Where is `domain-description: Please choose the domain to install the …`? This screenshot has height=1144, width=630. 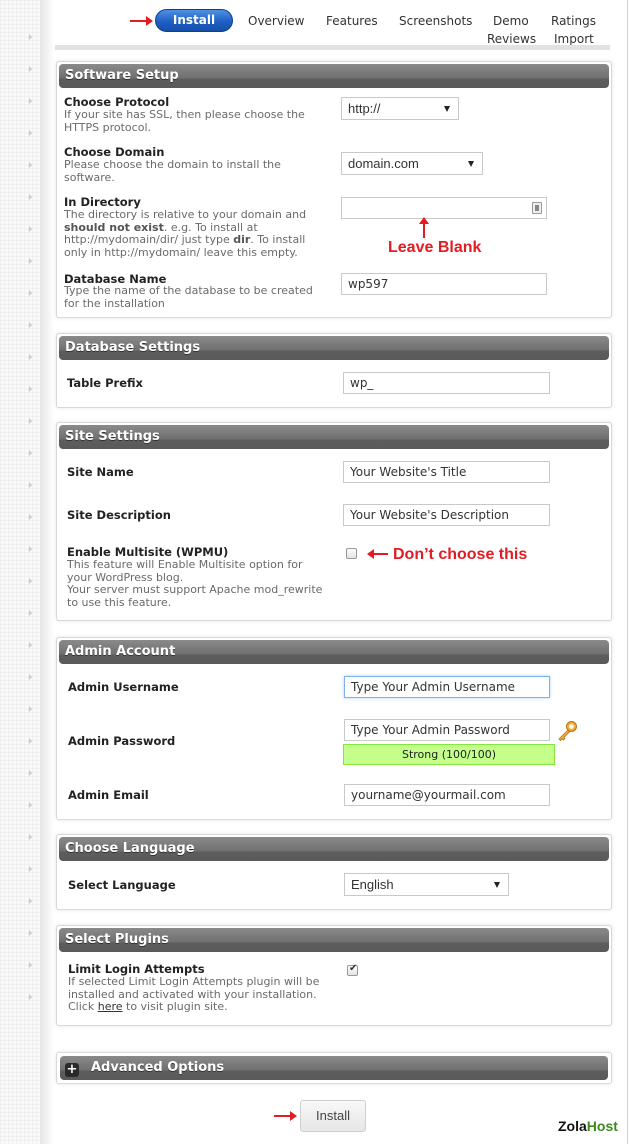 domain-description: Please choose the domain to install the … is located at coordinates (172, 171).